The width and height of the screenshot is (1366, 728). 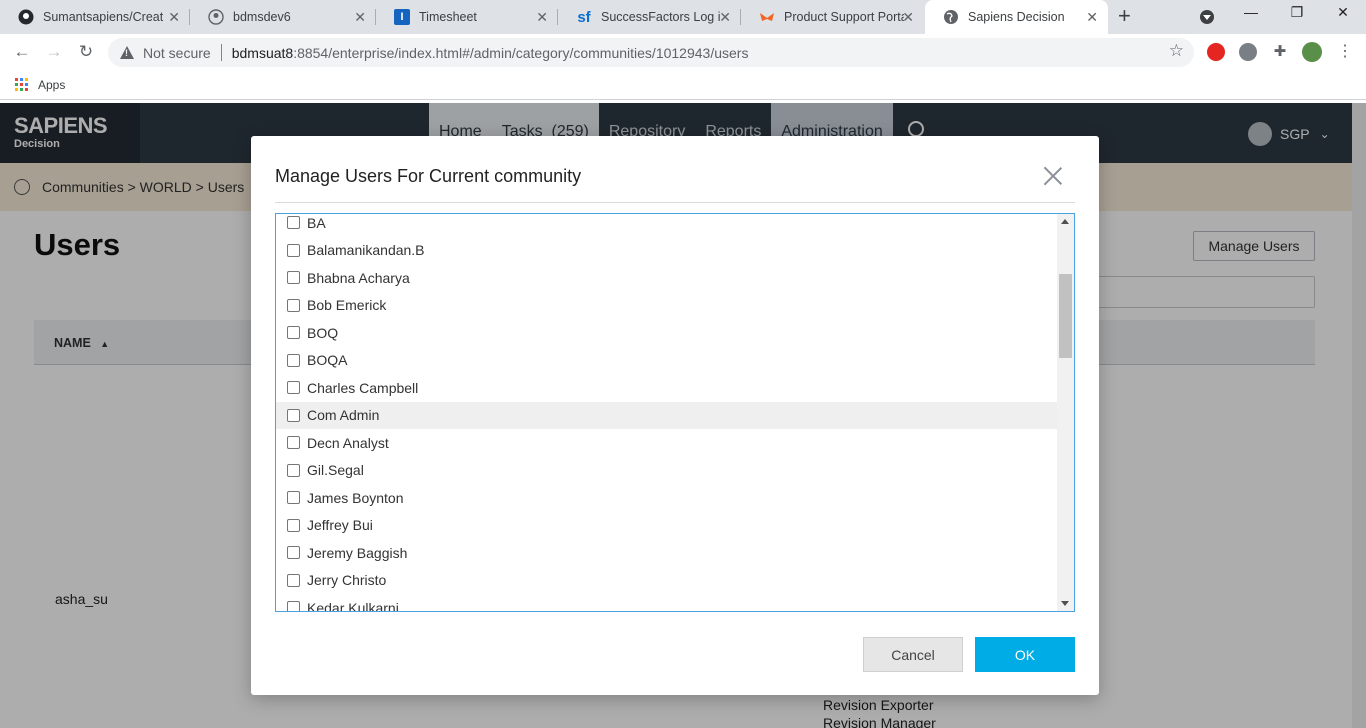 I want to click on user-option-label: Decn Analyst, so click(x=348, y=442).